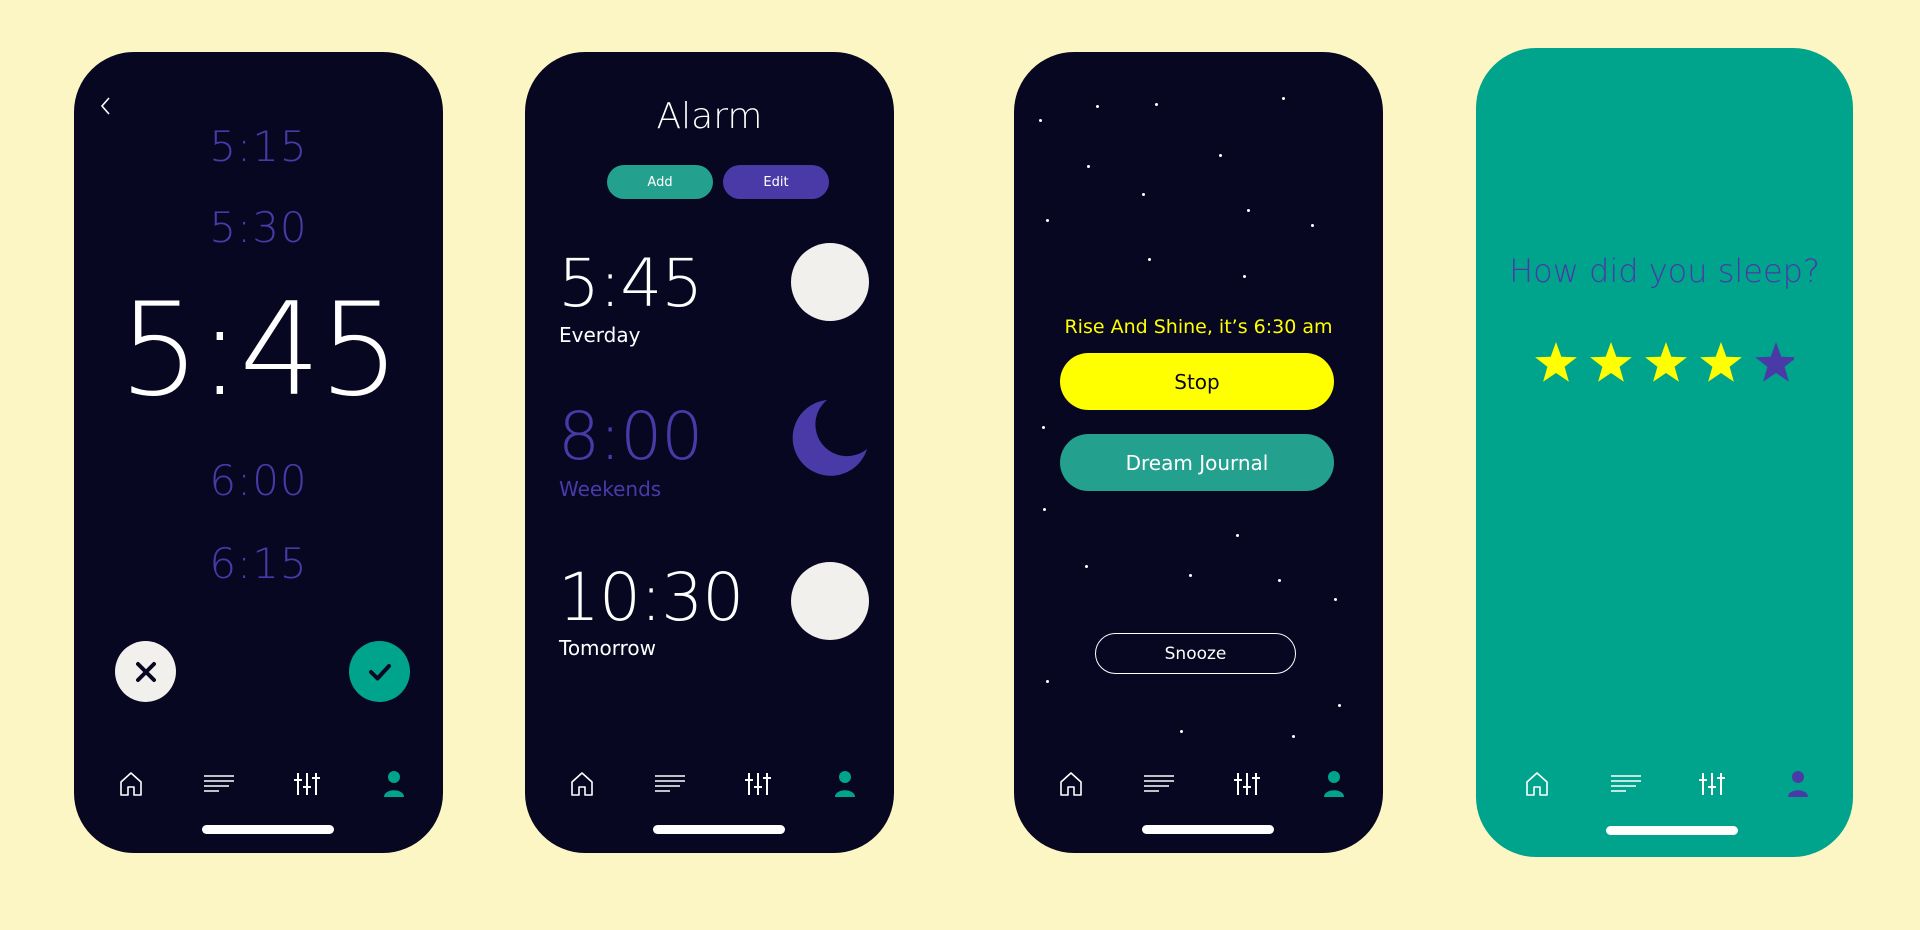  I want to click on star-rating-graphic, so click(1666, 362).